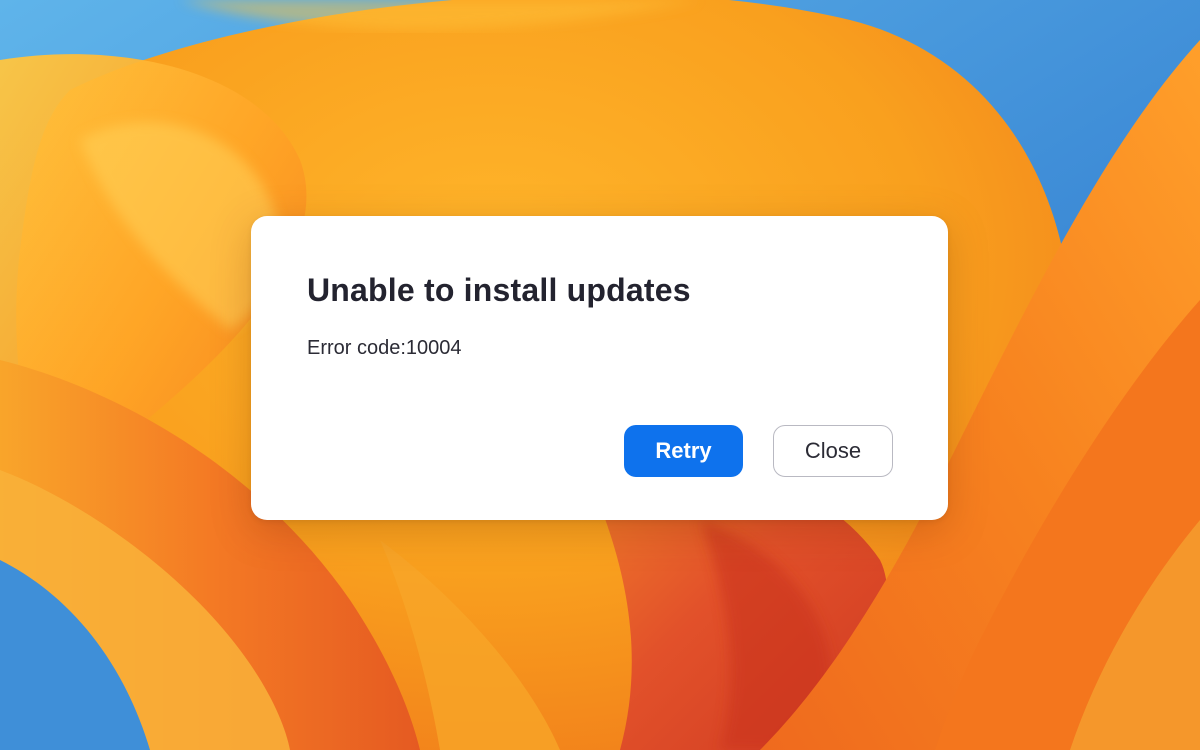 The height and width of the screenshot is (750, 1200). I want to click on retry-button: Retry, so click(683, 451).